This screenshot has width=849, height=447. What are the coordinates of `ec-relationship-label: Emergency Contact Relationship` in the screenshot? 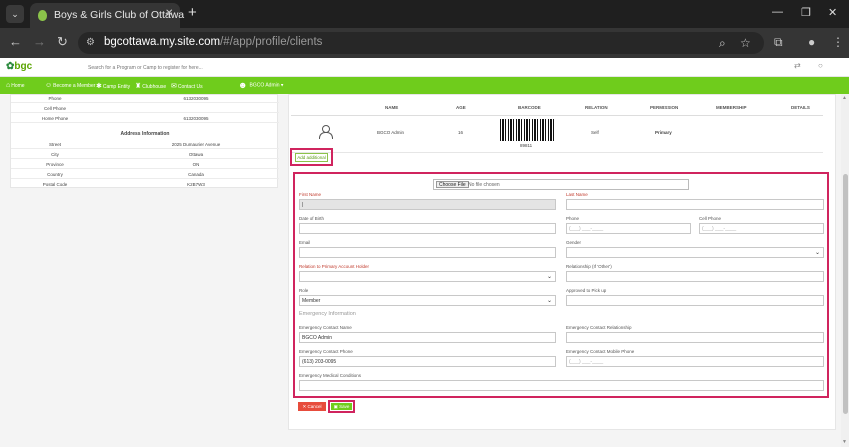 It's located at (599, 327).